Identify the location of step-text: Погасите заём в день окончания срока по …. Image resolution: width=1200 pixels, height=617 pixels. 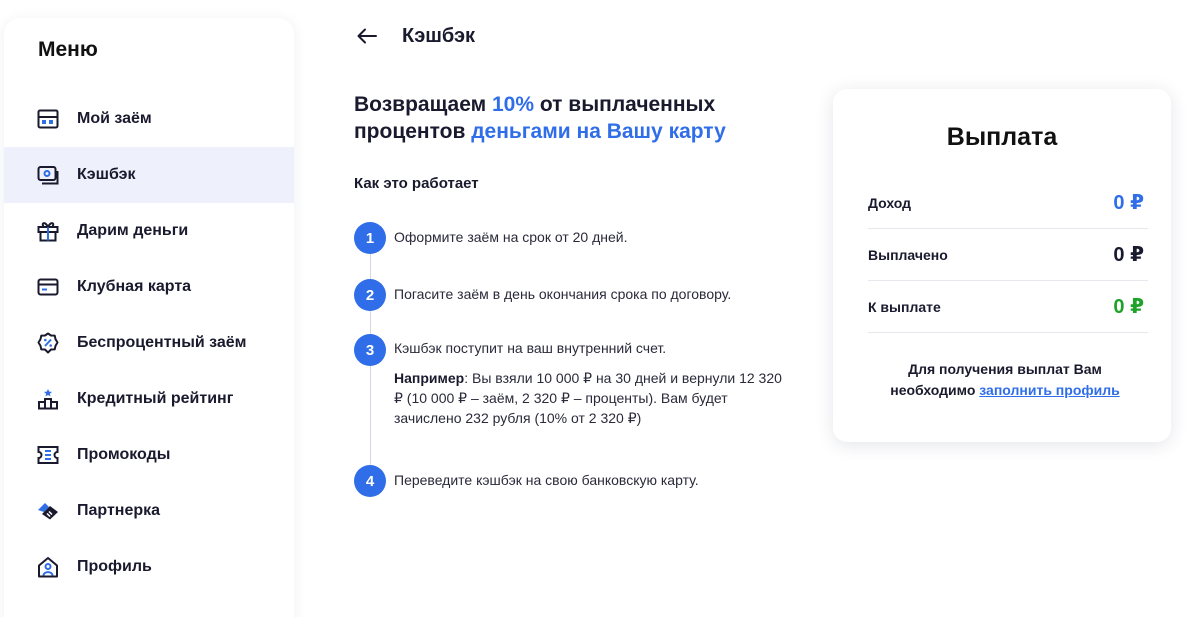
(563, 294).